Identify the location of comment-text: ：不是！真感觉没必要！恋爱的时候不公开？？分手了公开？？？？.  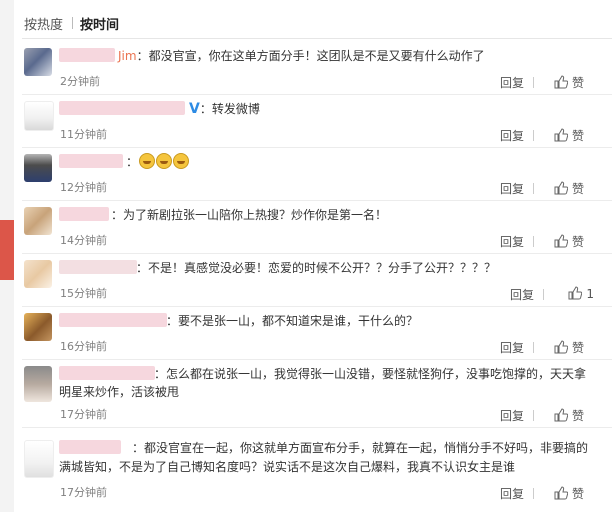
(316, 268).